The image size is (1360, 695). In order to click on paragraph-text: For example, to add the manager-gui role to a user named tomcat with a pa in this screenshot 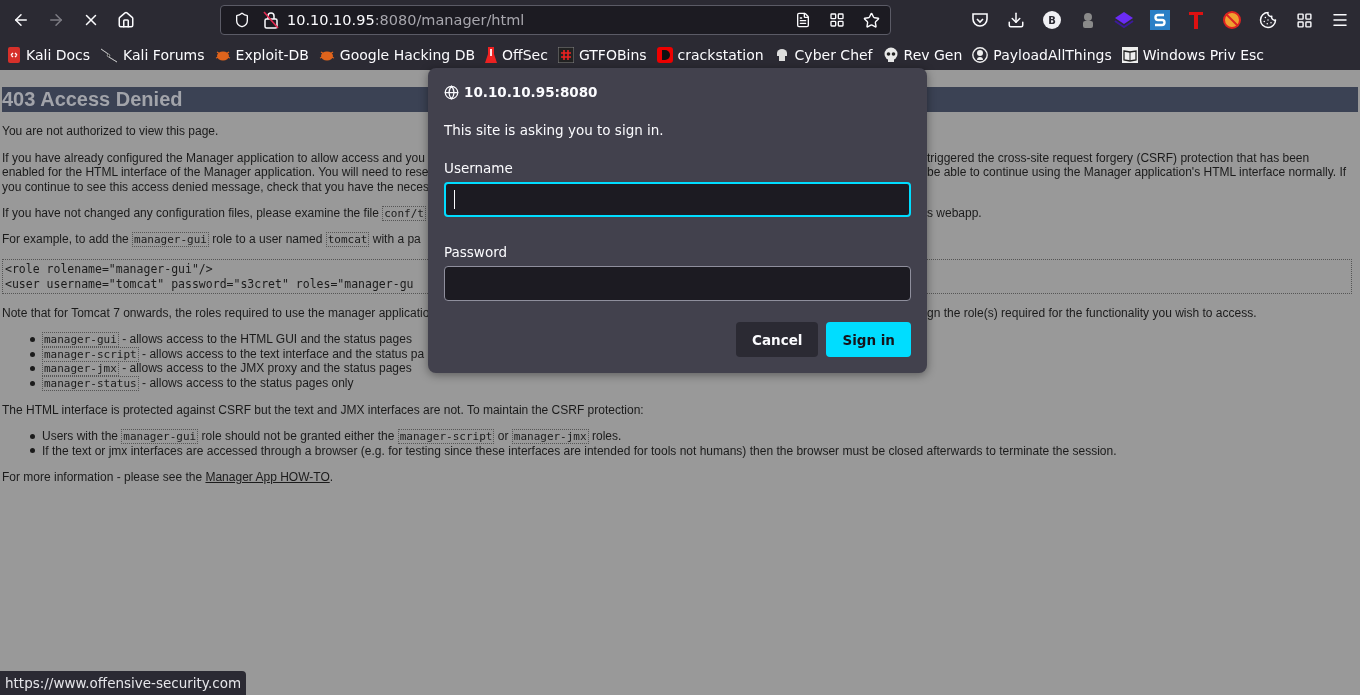, I will do `click(211, 240)`.